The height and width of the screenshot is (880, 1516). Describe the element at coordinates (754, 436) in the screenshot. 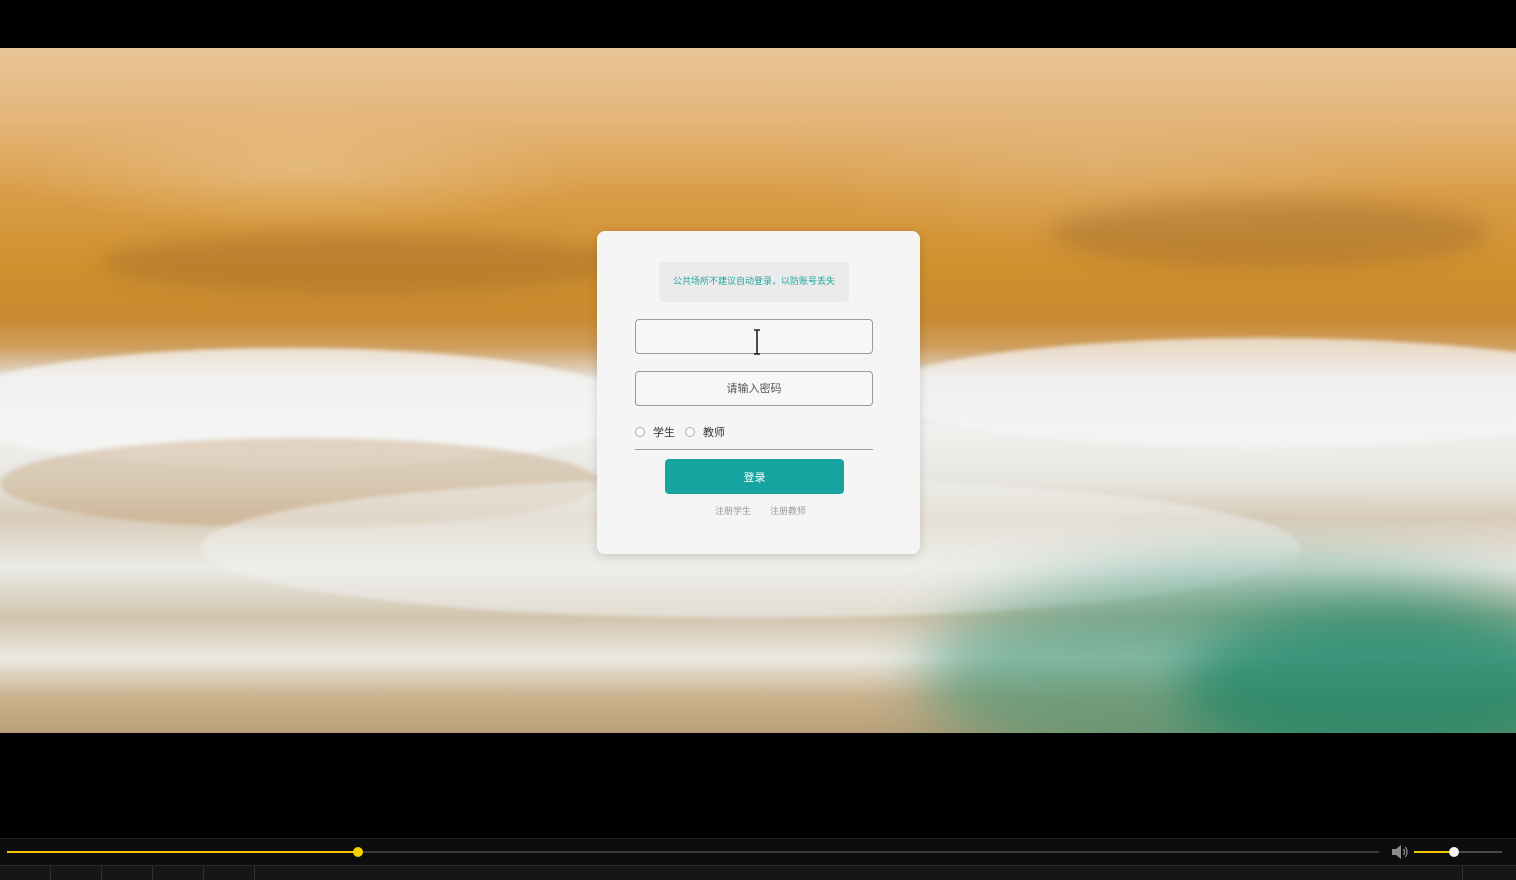

I see `role-radio-group: 学生 教师` at that location.